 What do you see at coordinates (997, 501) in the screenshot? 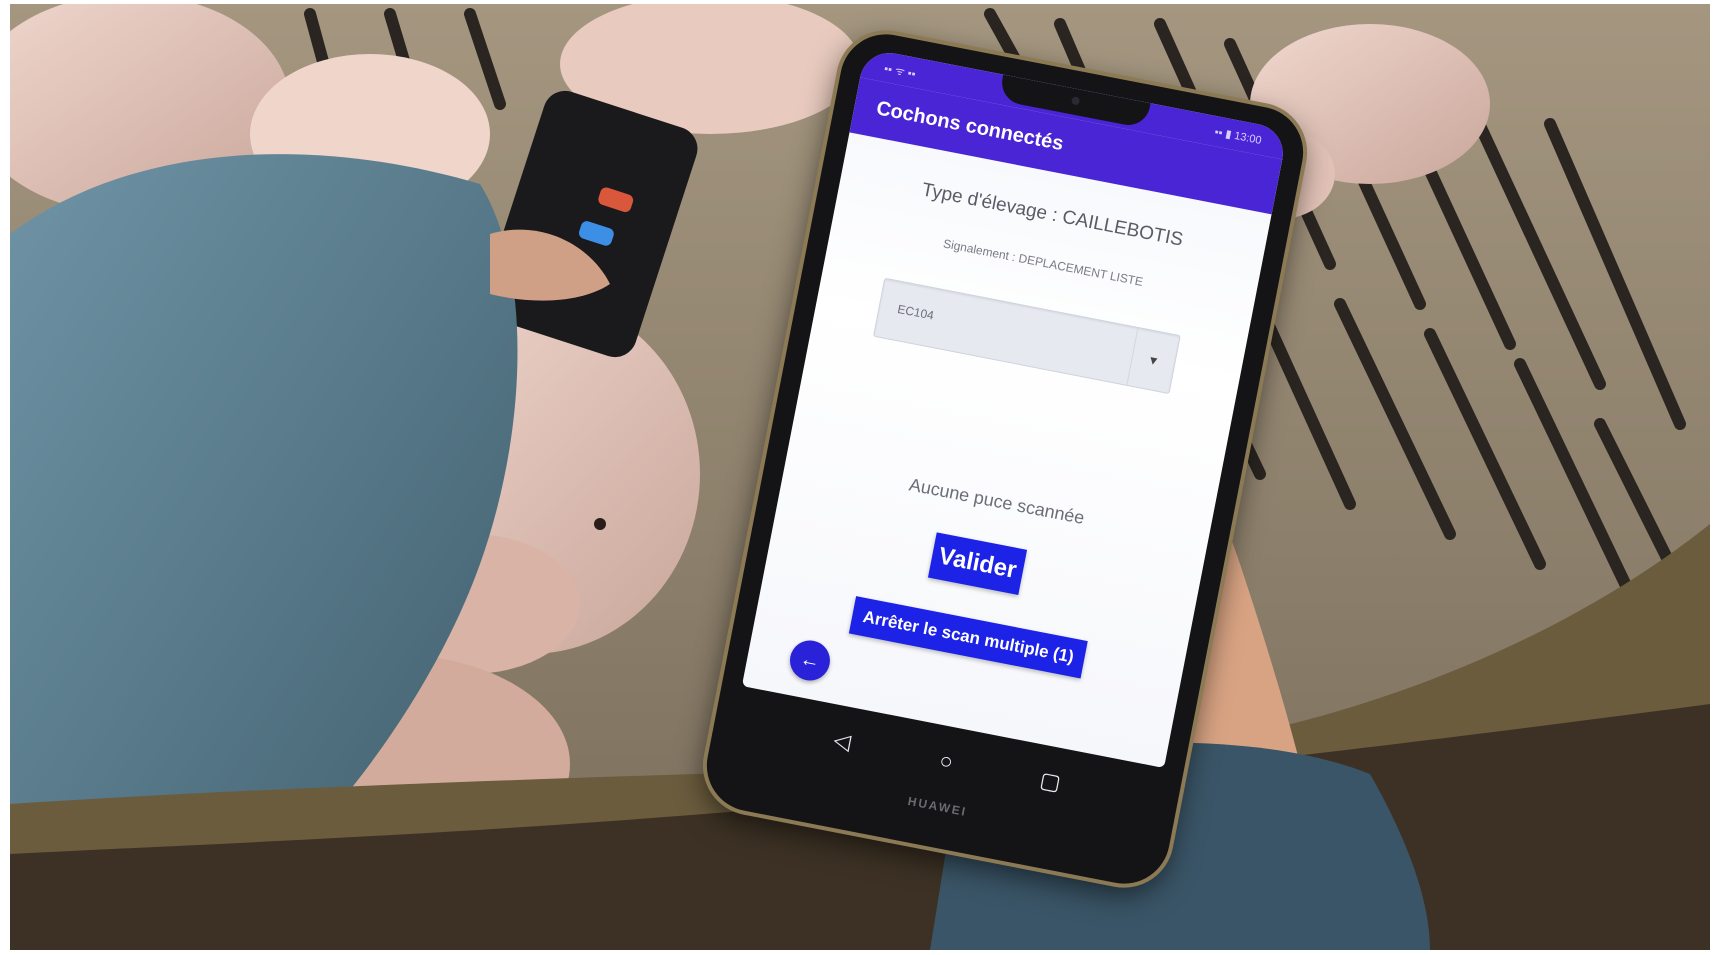
I see `no-chip-scanned-message: Aucune puce scannée` at bounding box center [997, 501].